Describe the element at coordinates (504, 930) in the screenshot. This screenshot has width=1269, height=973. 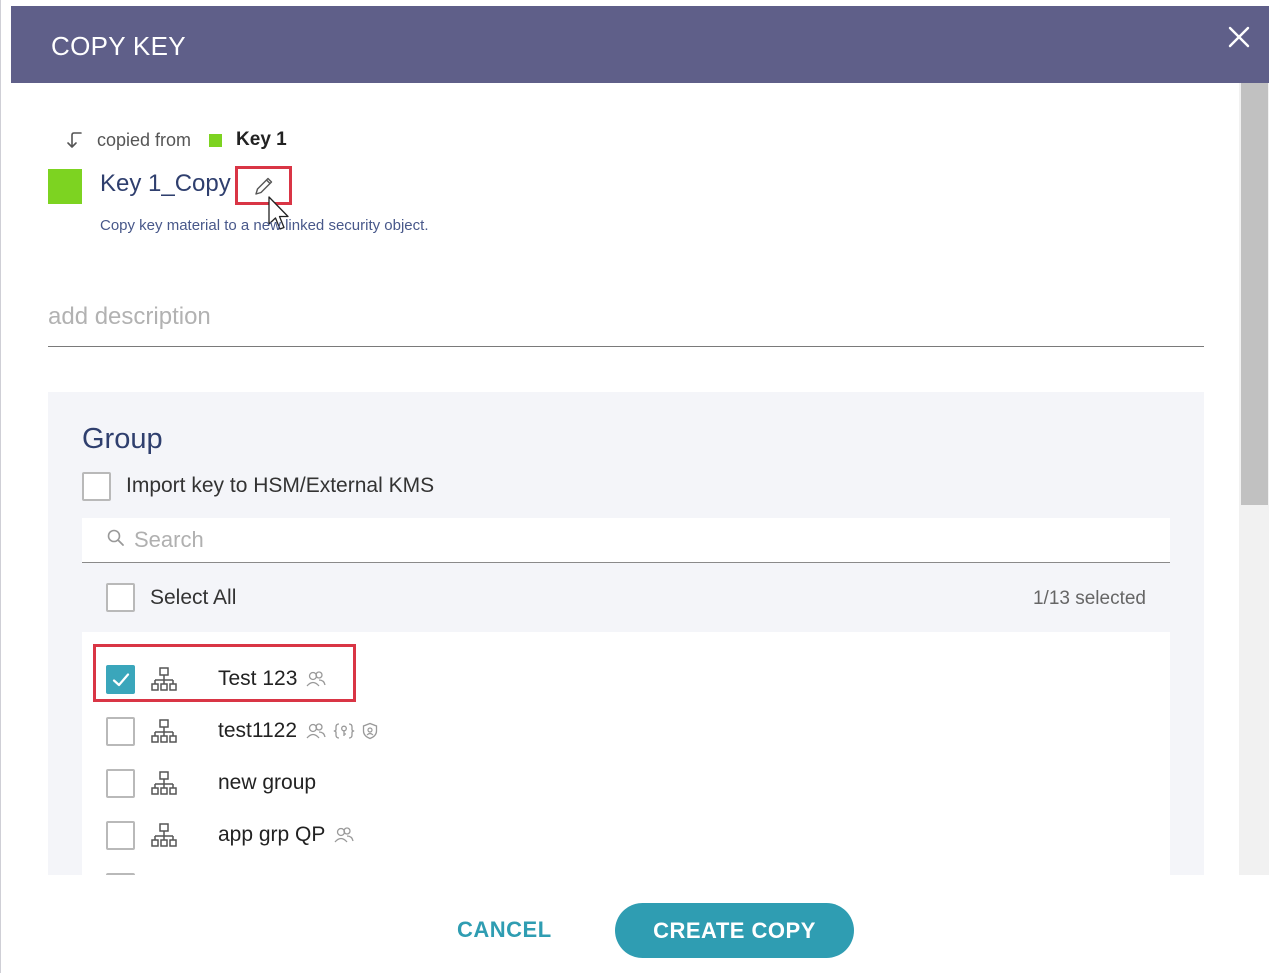
I see `cancel-button: CANCEL` at that location.